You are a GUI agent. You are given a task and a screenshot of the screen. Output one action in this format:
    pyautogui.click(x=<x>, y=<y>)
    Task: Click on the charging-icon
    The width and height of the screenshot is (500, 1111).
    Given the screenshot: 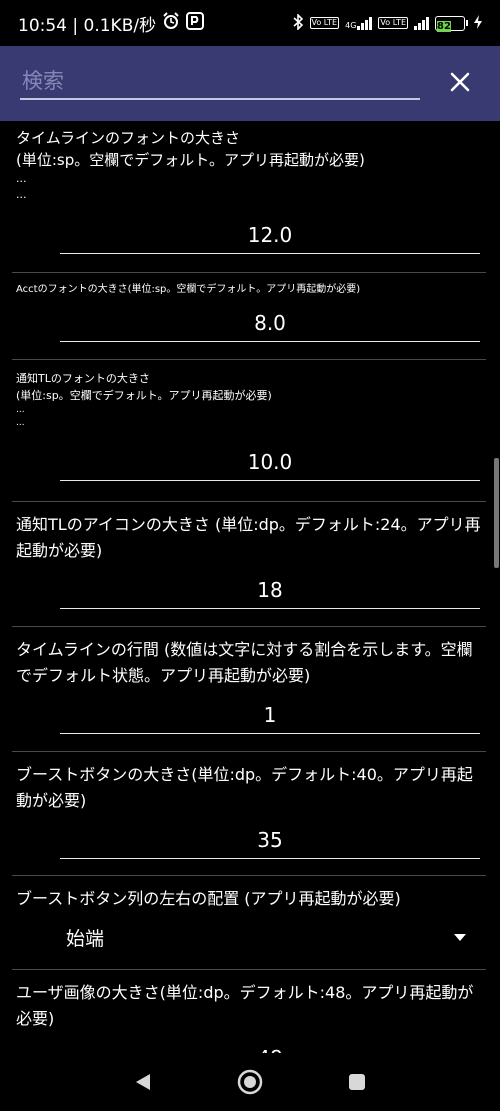 What is the action you would take?
    pyautogui.click(x=478, y=23)
    